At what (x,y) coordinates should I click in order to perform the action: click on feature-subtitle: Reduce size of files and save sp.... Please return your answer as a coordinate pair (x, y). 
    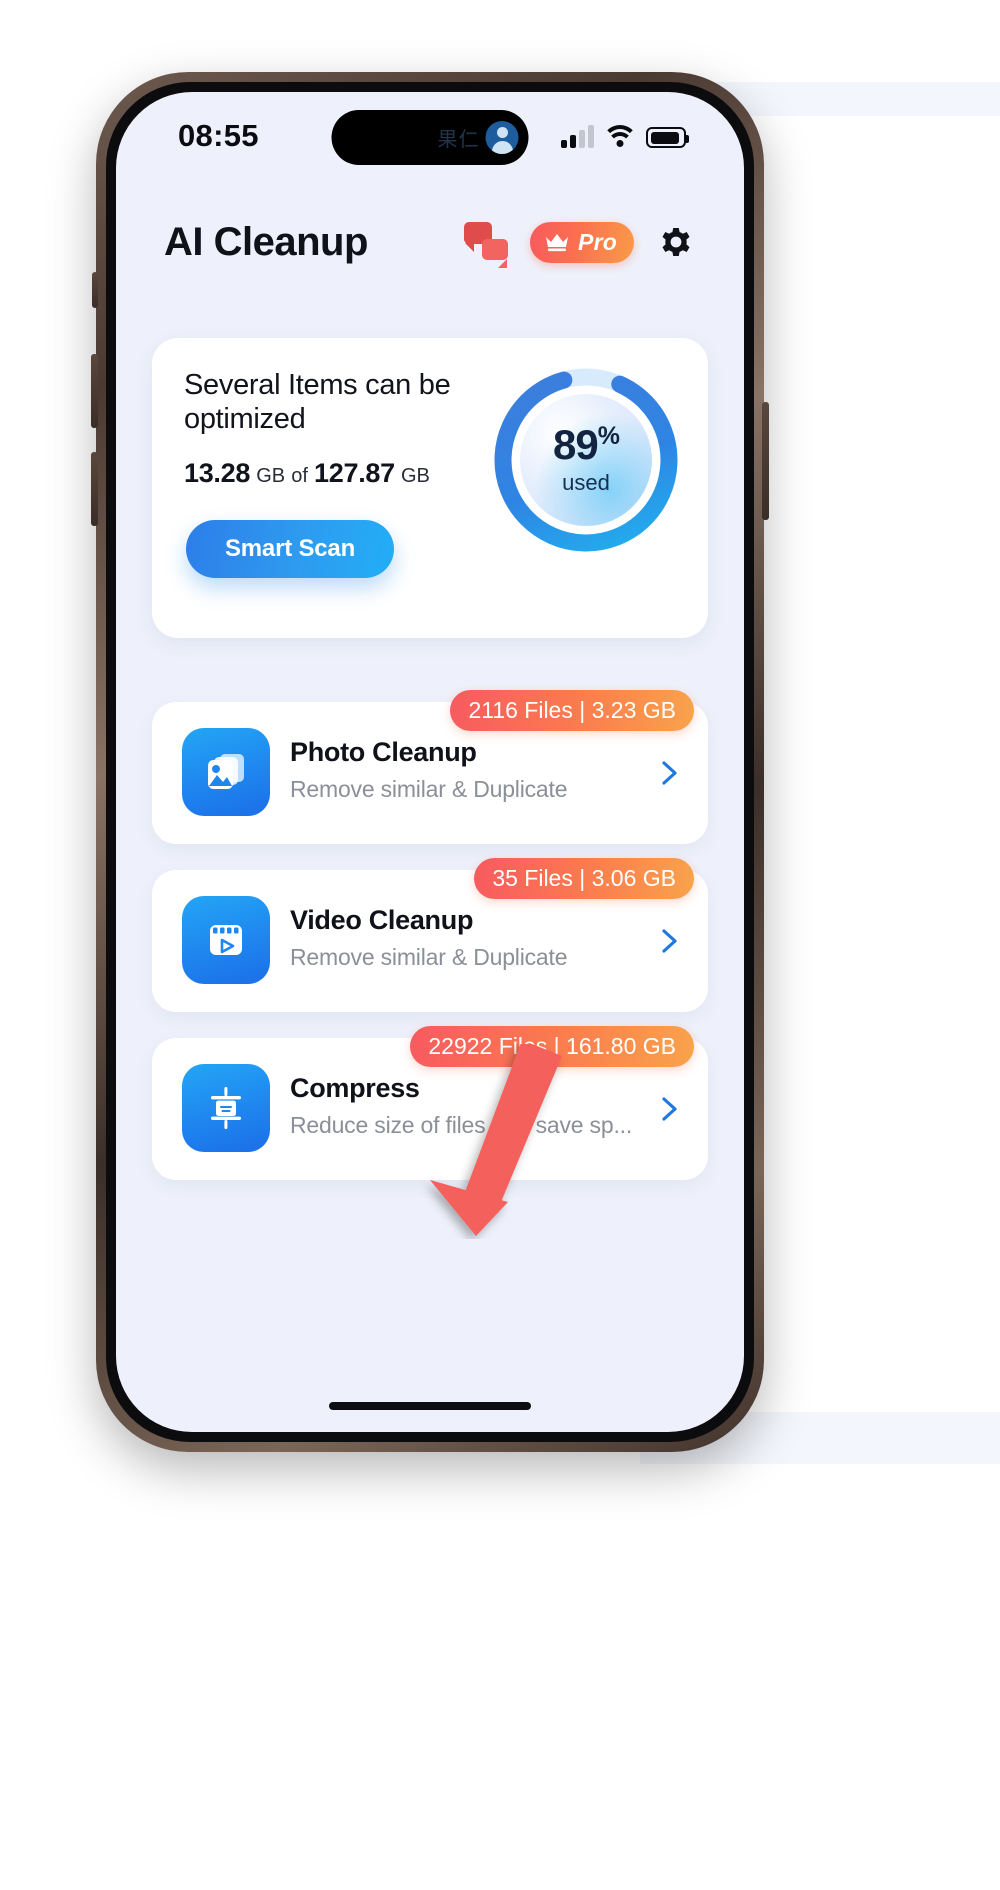
    Looking at the image, I should click on (461, 1124).